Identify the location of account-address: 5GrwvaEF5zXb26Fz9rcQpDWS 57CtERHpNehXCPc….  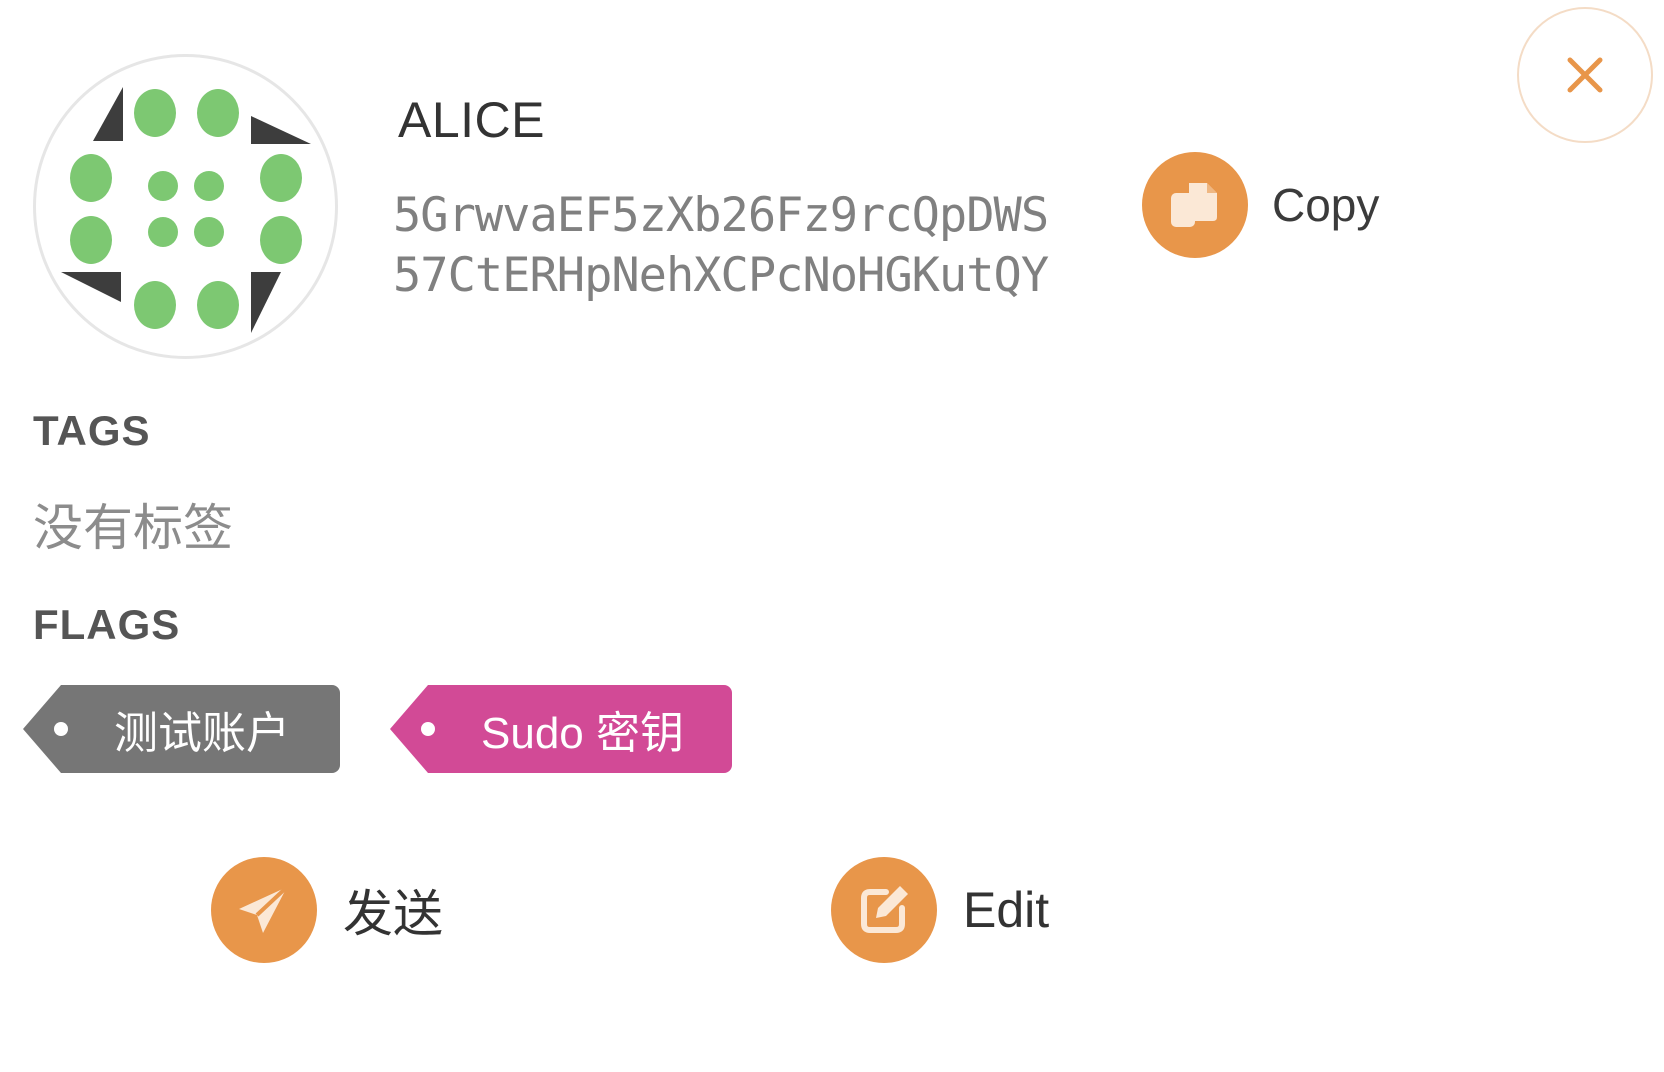
(721, 246).